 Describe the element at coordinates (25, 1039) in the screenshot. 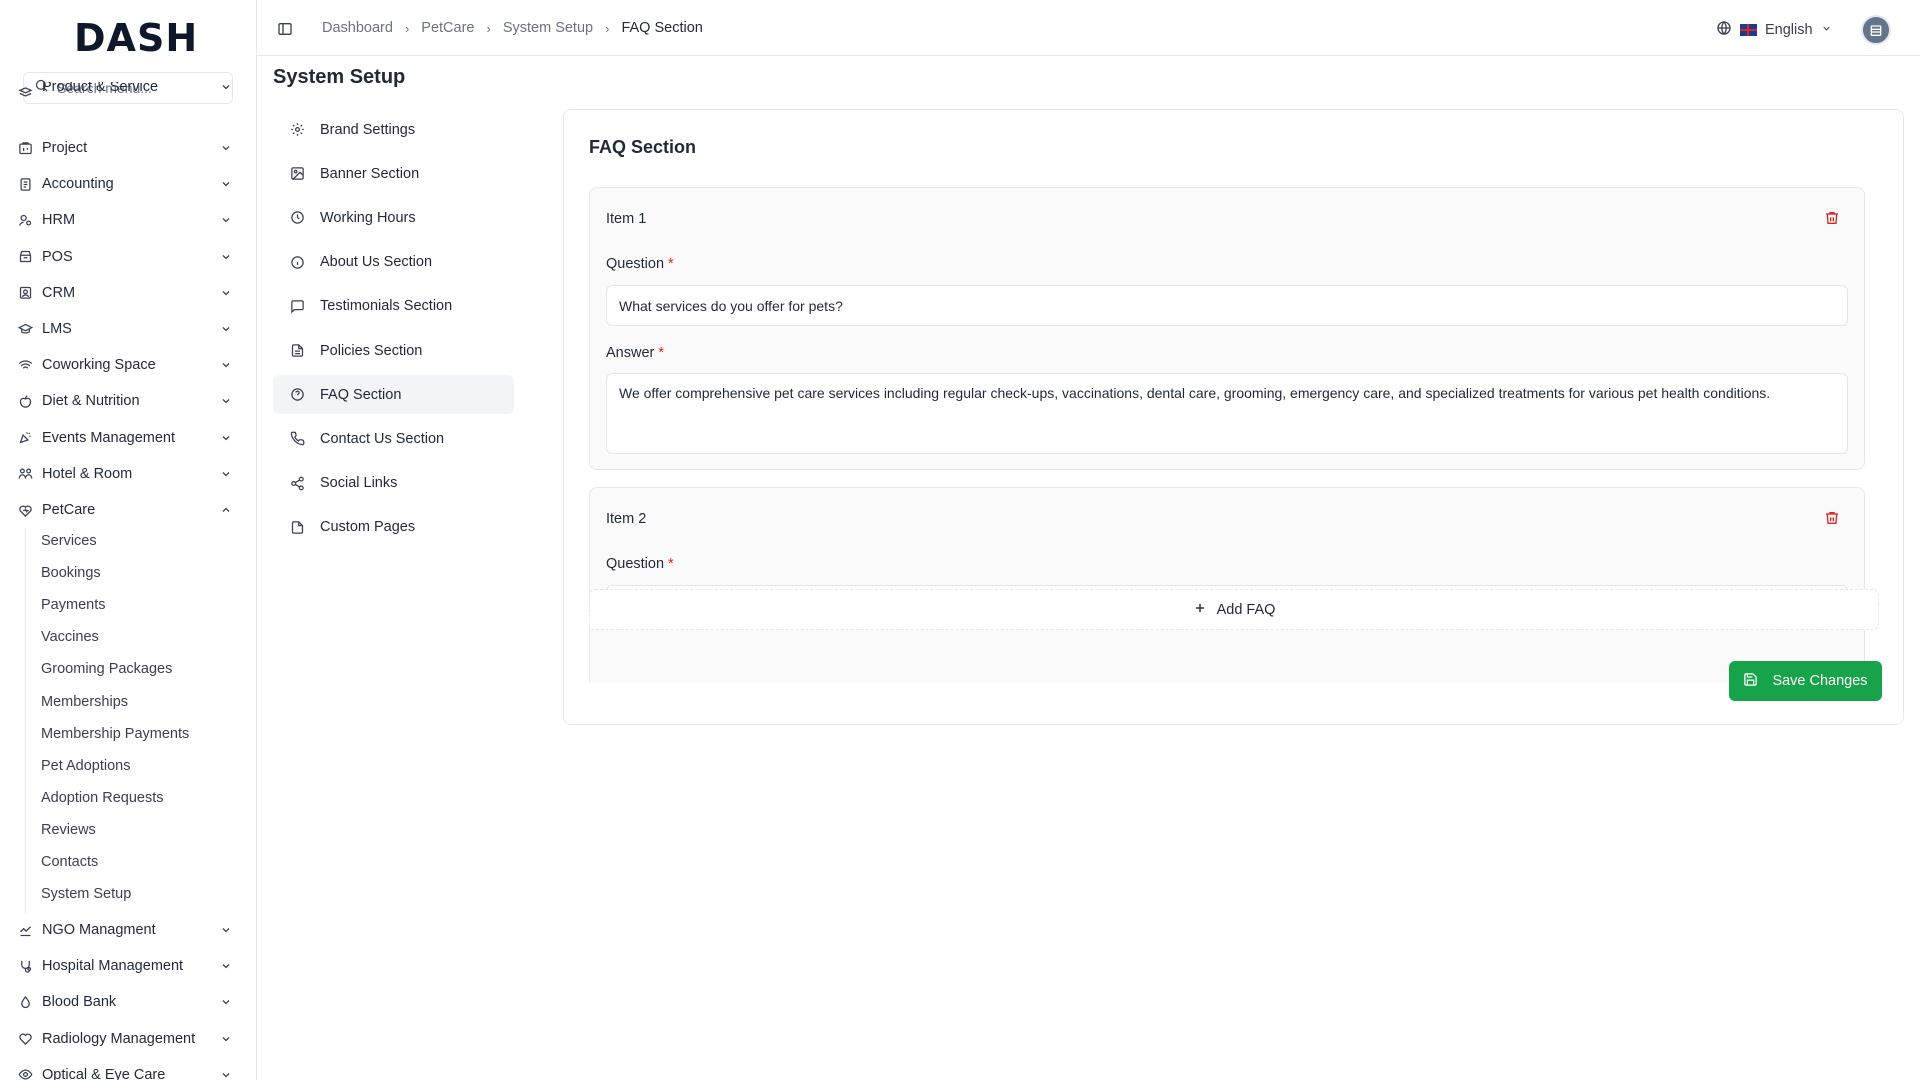

I see `radiology-icon` at that location.